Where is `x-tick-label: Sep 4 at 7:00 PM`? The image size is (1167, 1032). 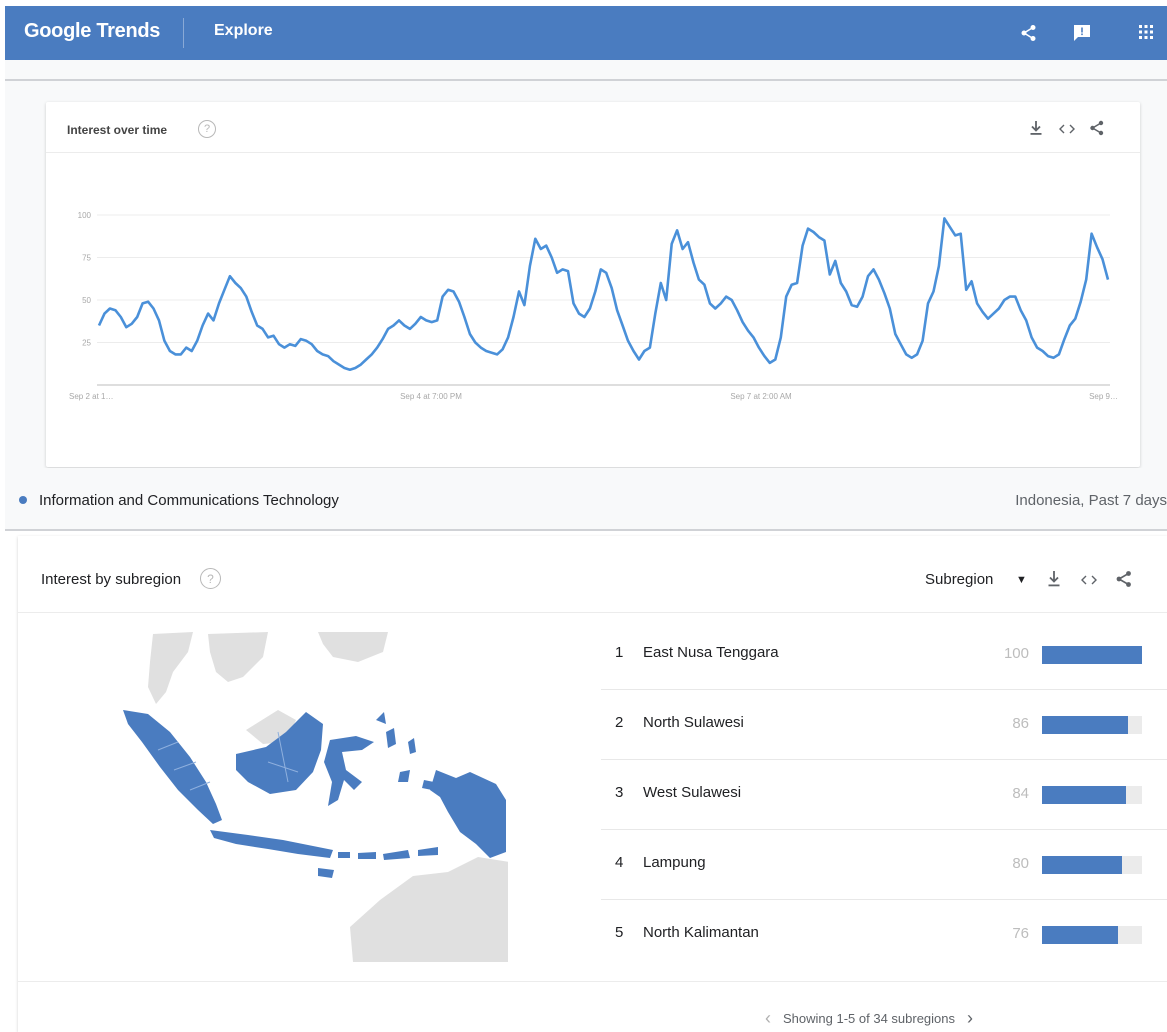 x-tick-label: Sep 4 at 7:00 PM is located at coordinates (431, 396).